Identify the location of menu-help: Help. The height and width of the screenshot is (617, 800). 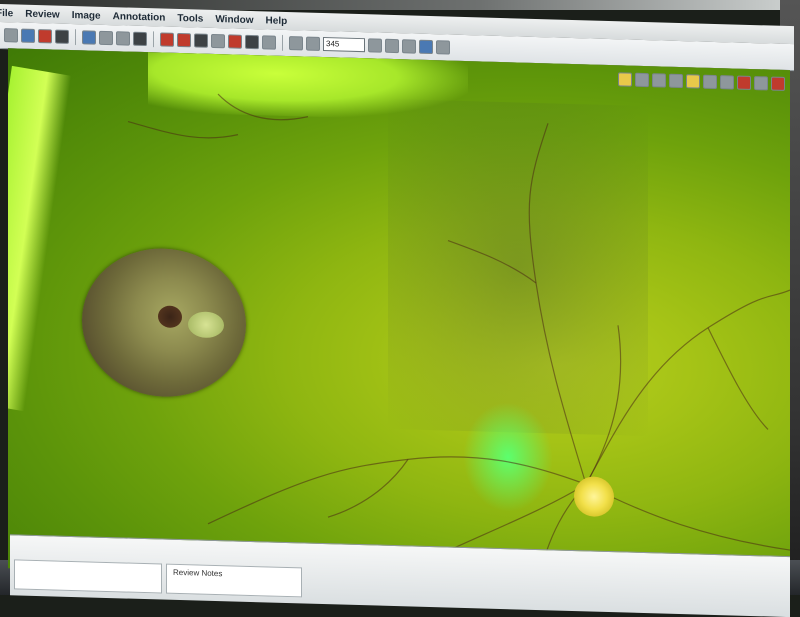
(277, 21).